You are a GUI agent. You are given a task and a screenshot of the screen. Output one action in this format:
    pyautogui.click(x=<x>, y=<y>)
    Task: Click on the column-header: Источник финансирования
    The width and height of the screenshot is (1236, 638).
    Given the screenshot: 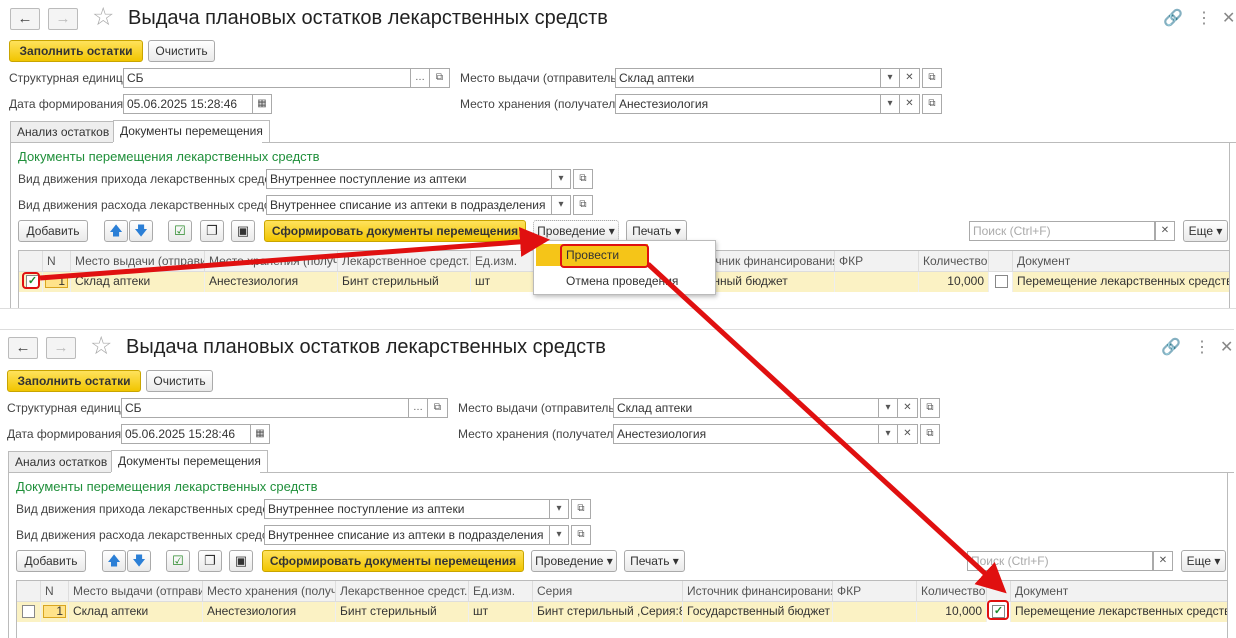 What is the action you would take?
    pyautogui.click(x=758, y=591)
    